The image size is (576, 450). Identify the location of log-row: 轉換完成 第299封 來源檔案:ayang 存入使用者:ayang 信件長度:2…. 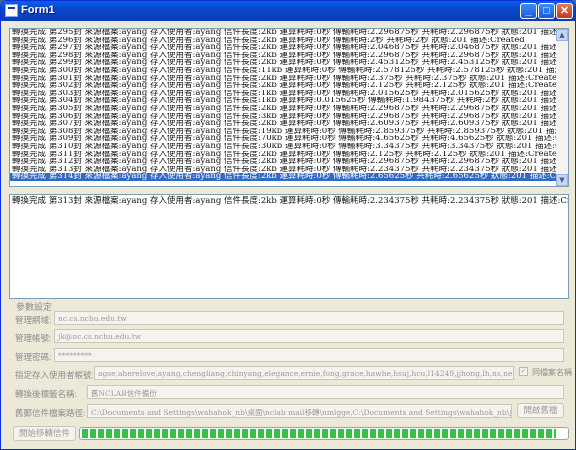
(289, 63).